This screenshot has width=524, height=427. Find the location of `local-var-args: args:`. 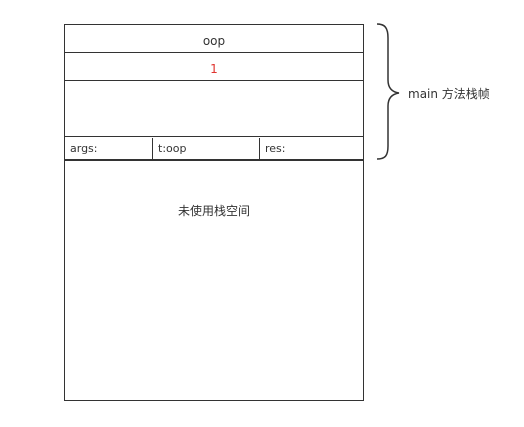

local-var-args: args: is located at coordinates (84, 148).